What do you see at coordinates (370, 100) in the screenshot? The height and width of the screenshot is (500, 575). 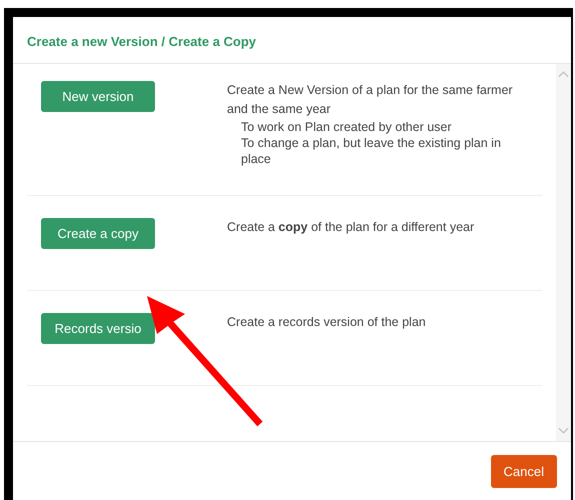 I see `option-description: Create a New Version of a plan for the same farmer and the same year` at bounding box center [370, 100].